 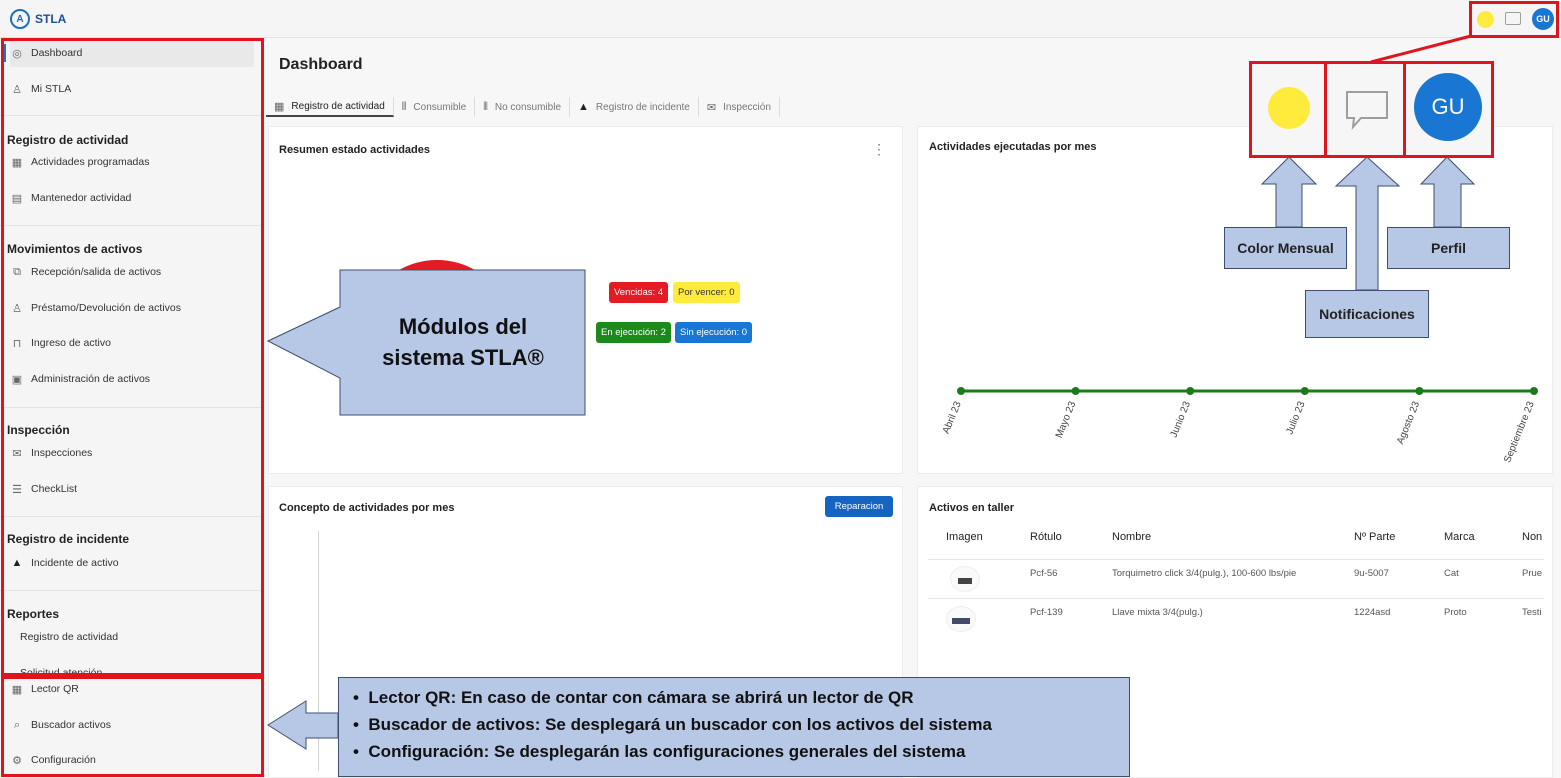 What do you see at coordinates (1408, 423) in the screenshot?
I see `x-tick-label: Agosto 23` at bounding box center [1408, 423].